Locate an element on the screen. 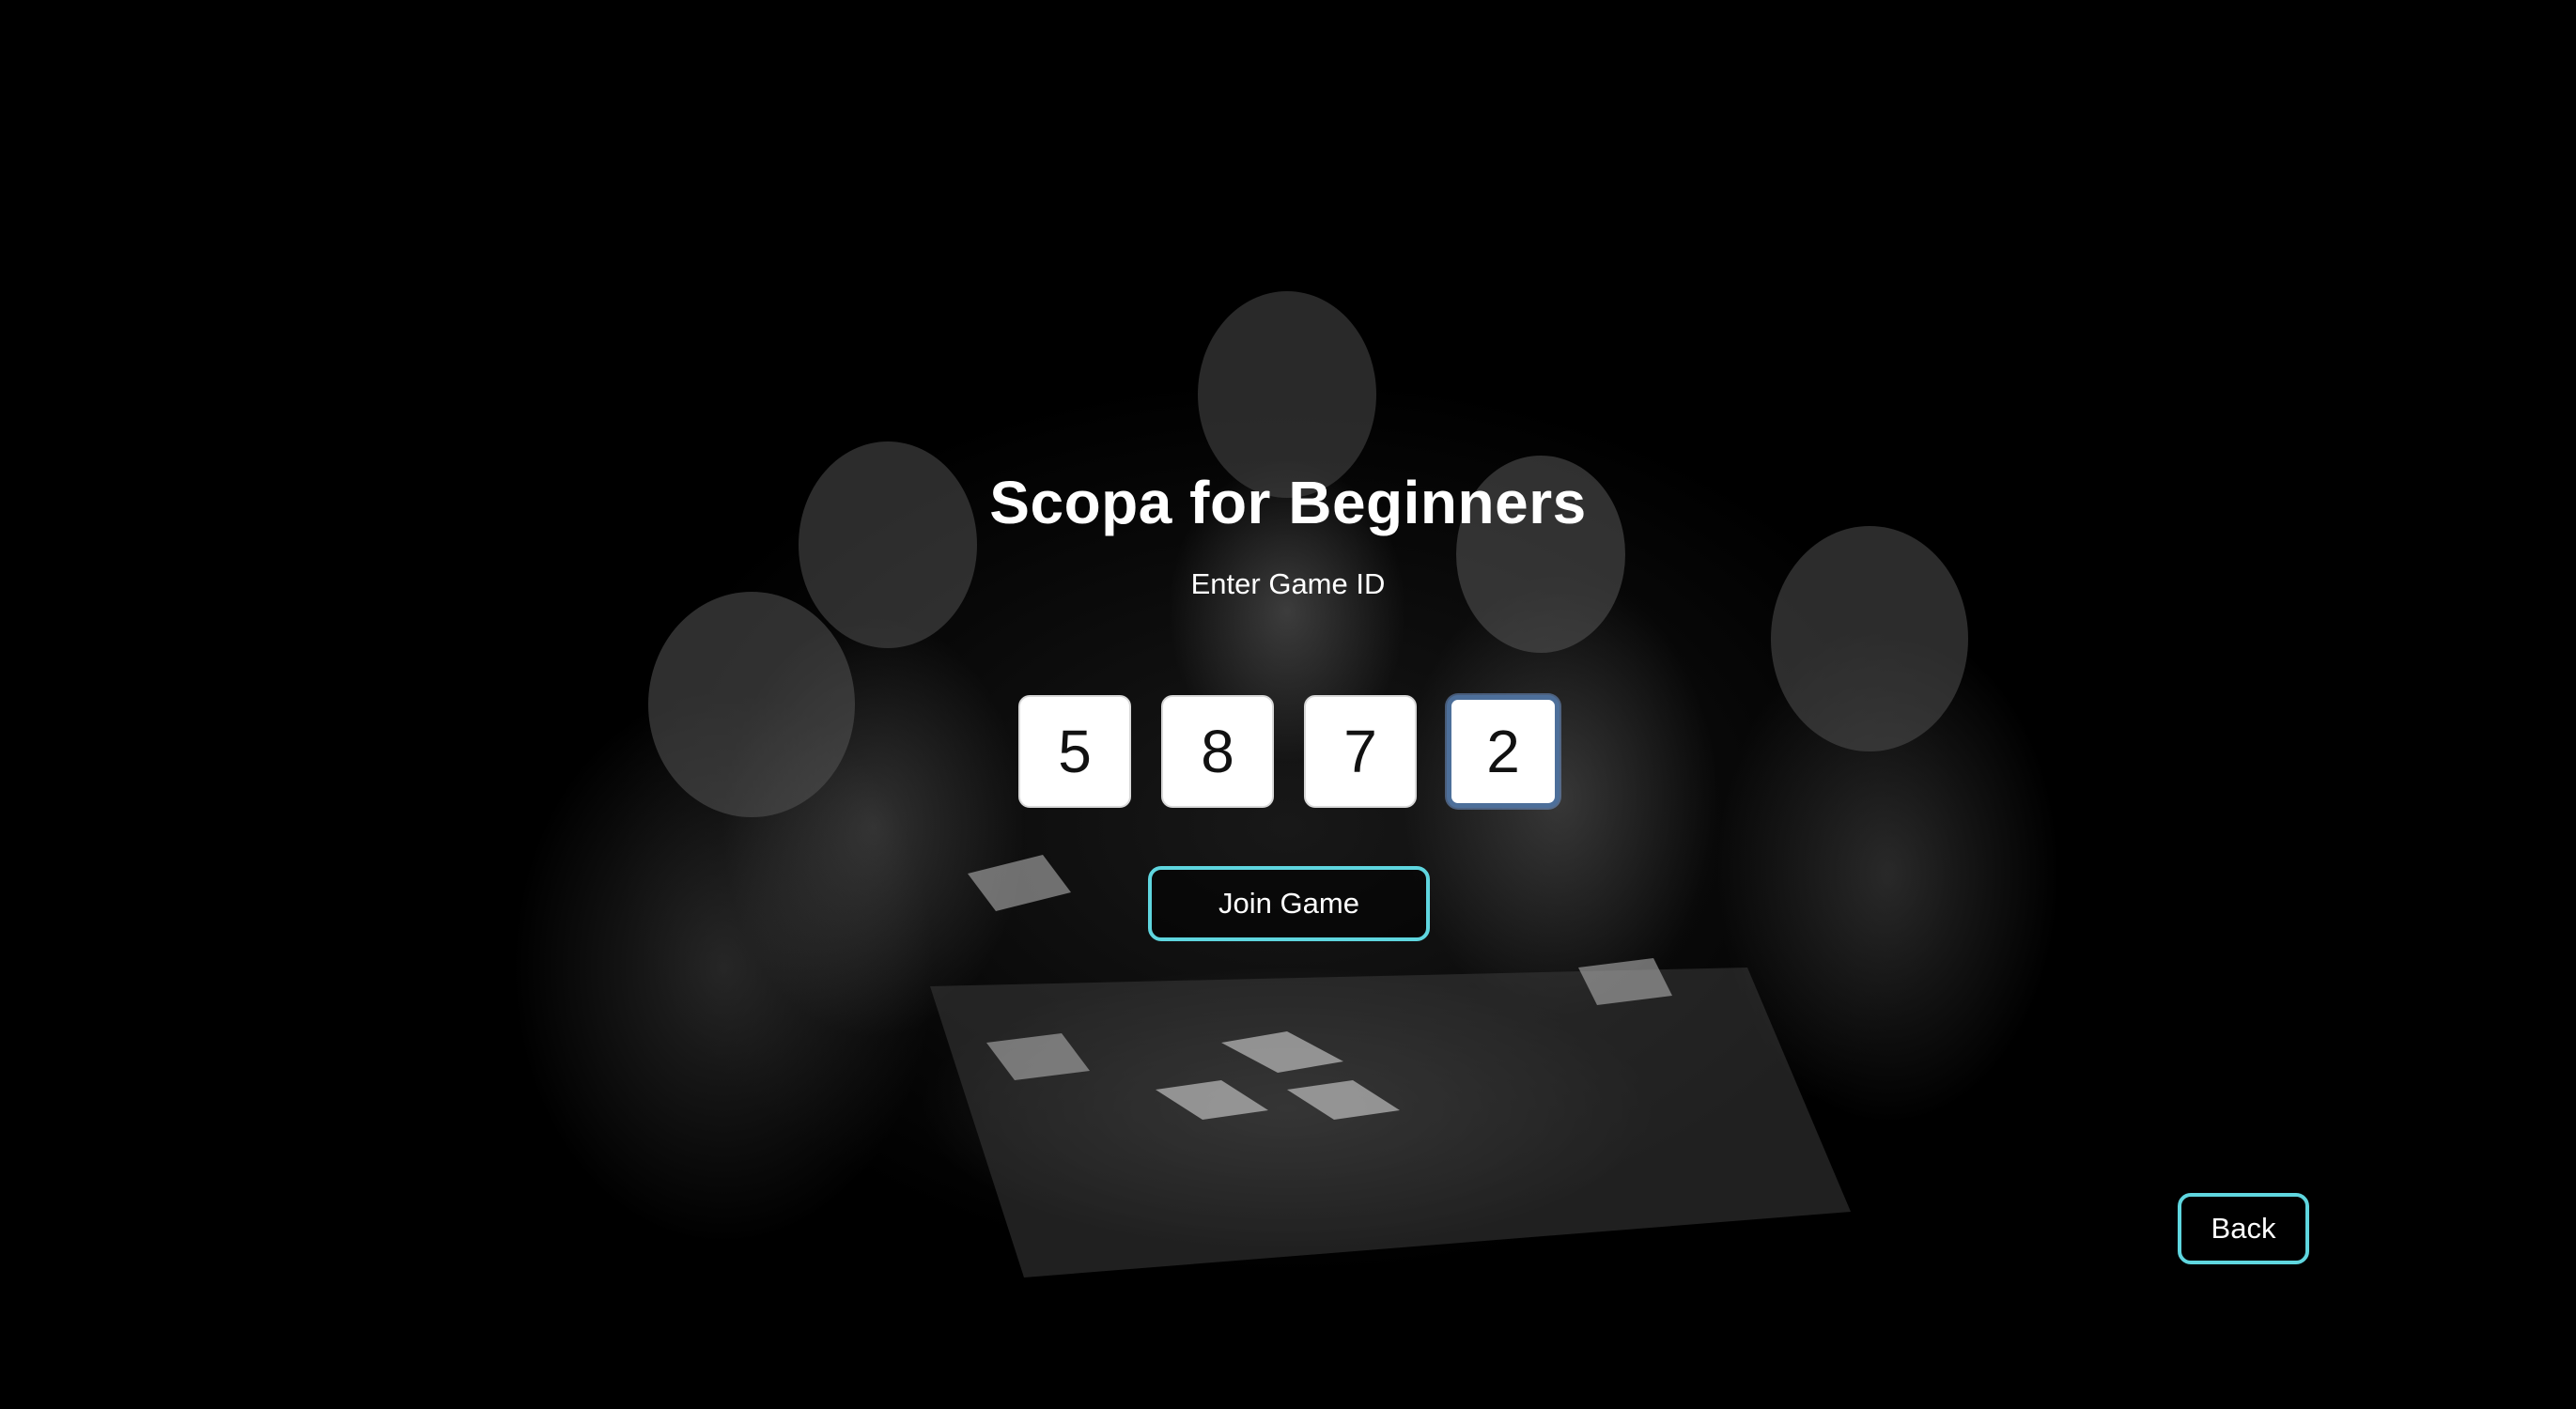  hand-cards is located at coordinates (1020, 883).